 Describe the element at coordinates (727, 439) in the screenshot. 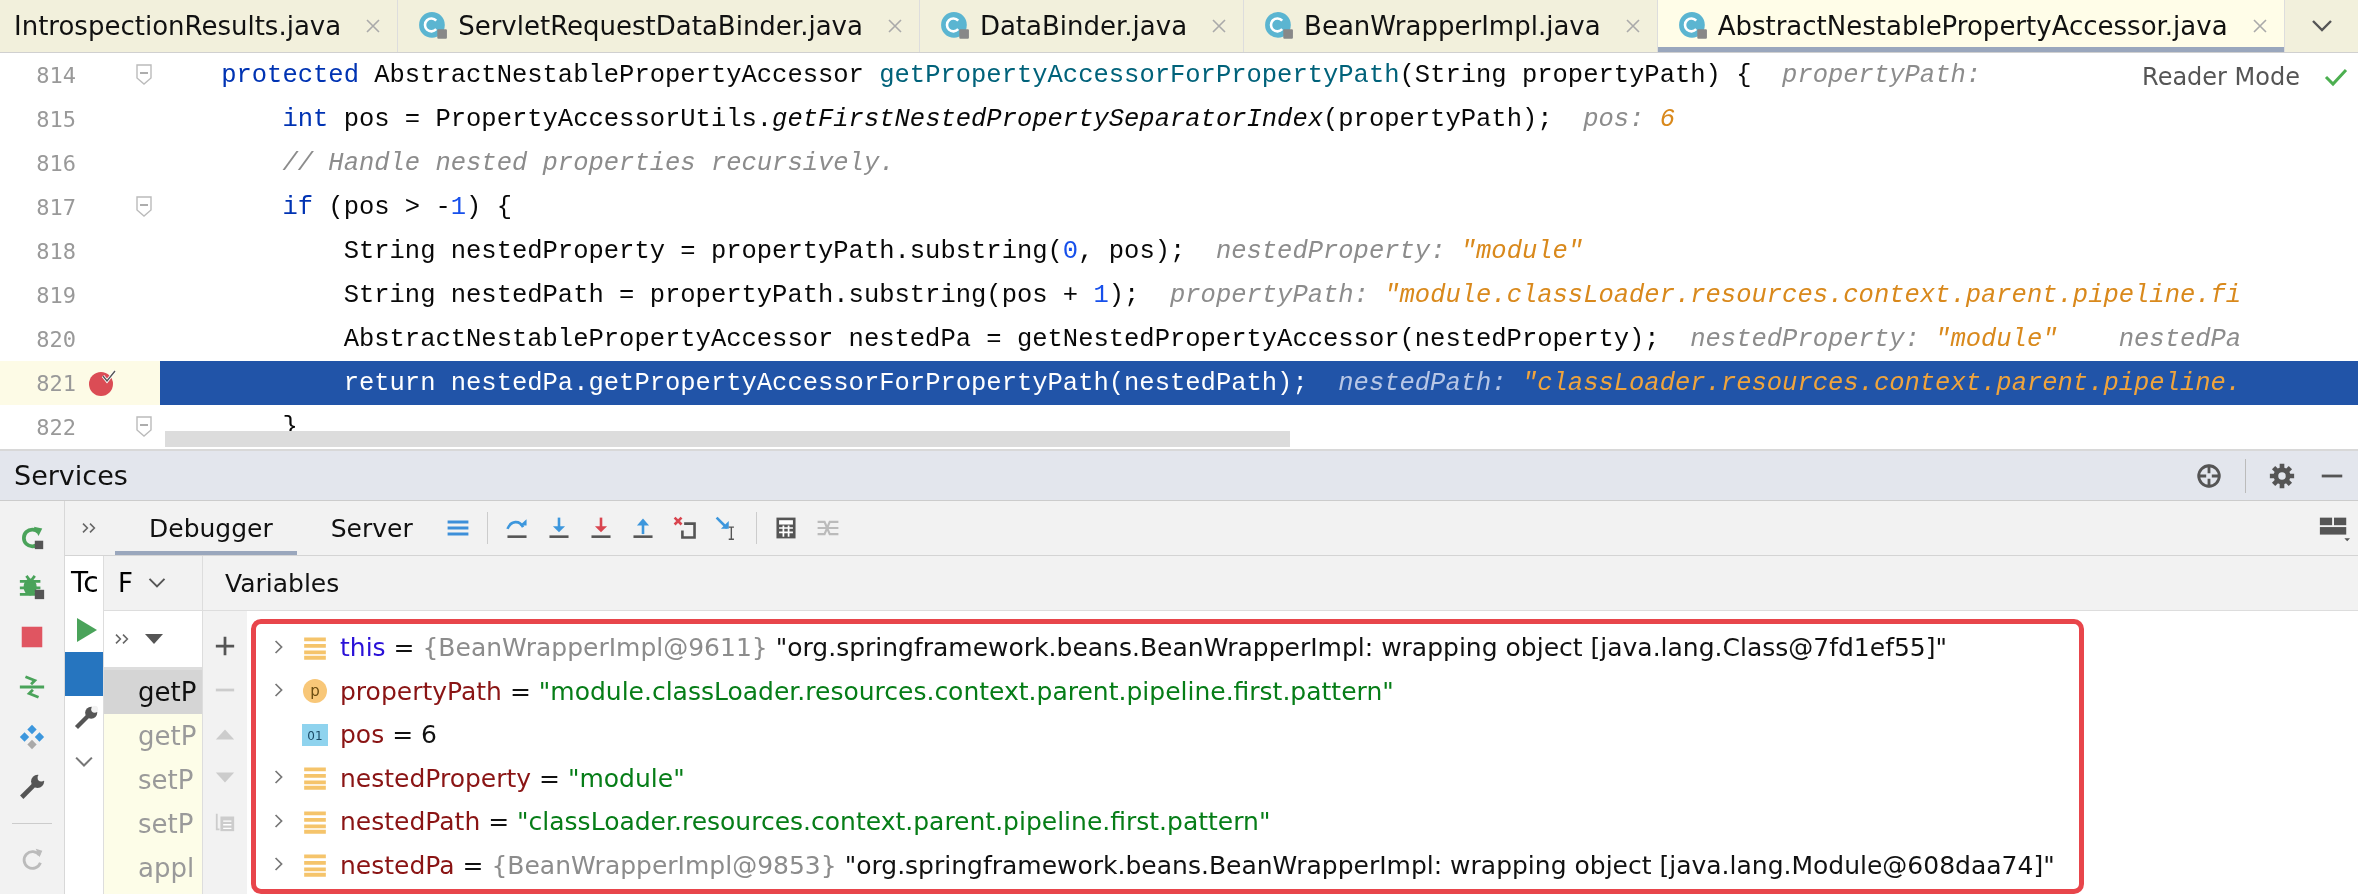

I see `scrollbar-thumb` at that location.